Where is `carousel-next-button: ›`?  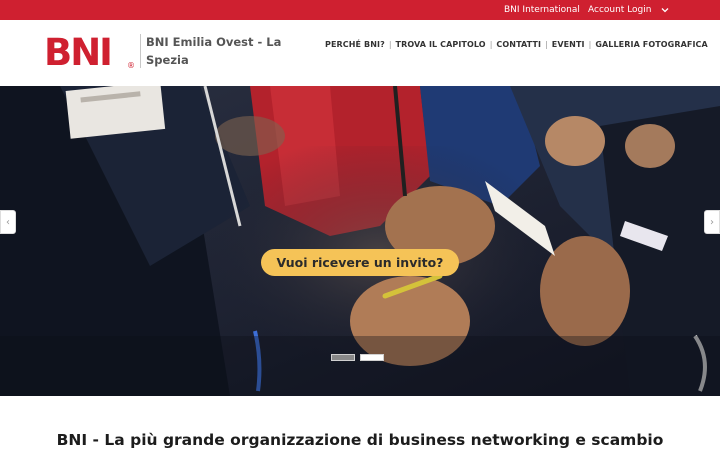
carousel-next-button: › is located at coordinates (712, 222).